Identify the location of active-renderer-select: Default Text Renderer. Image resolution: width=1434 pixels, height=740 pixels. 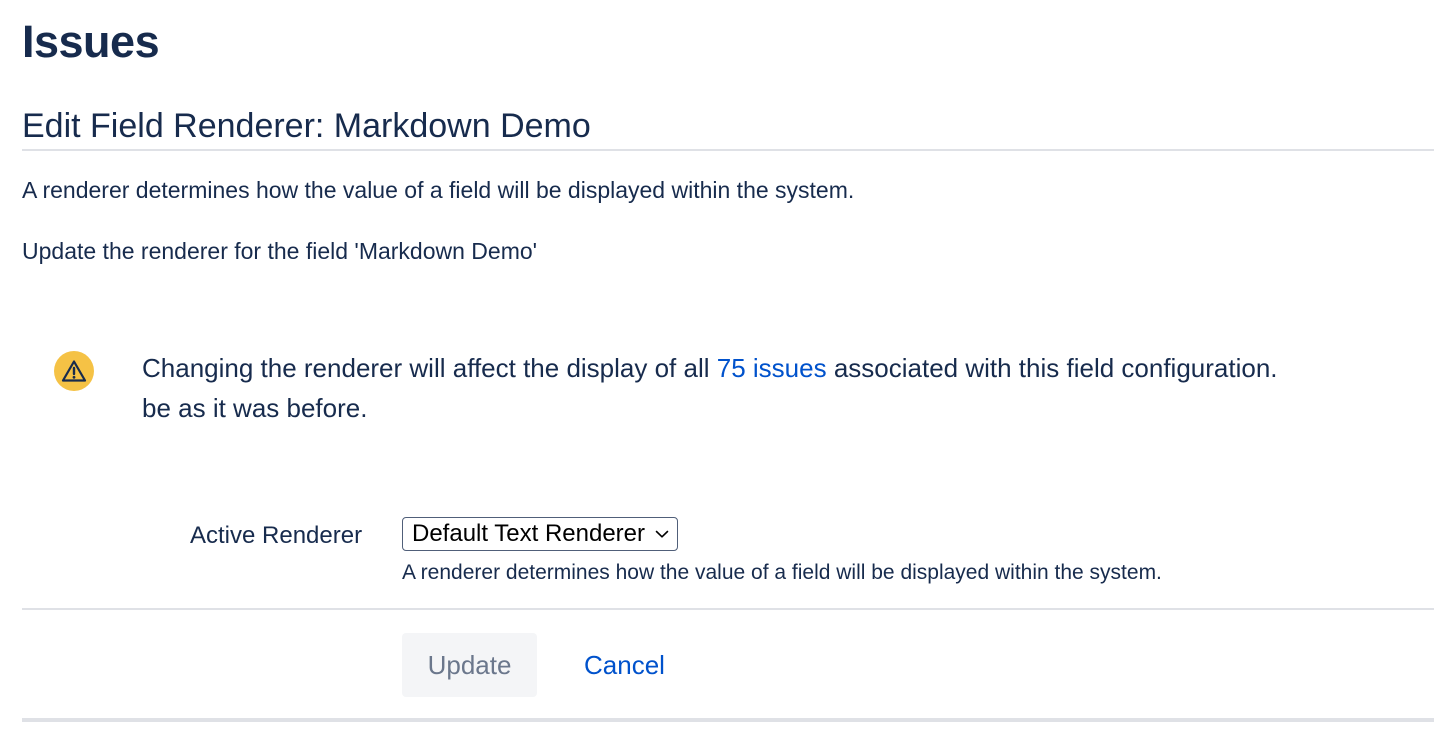
(540, 534).